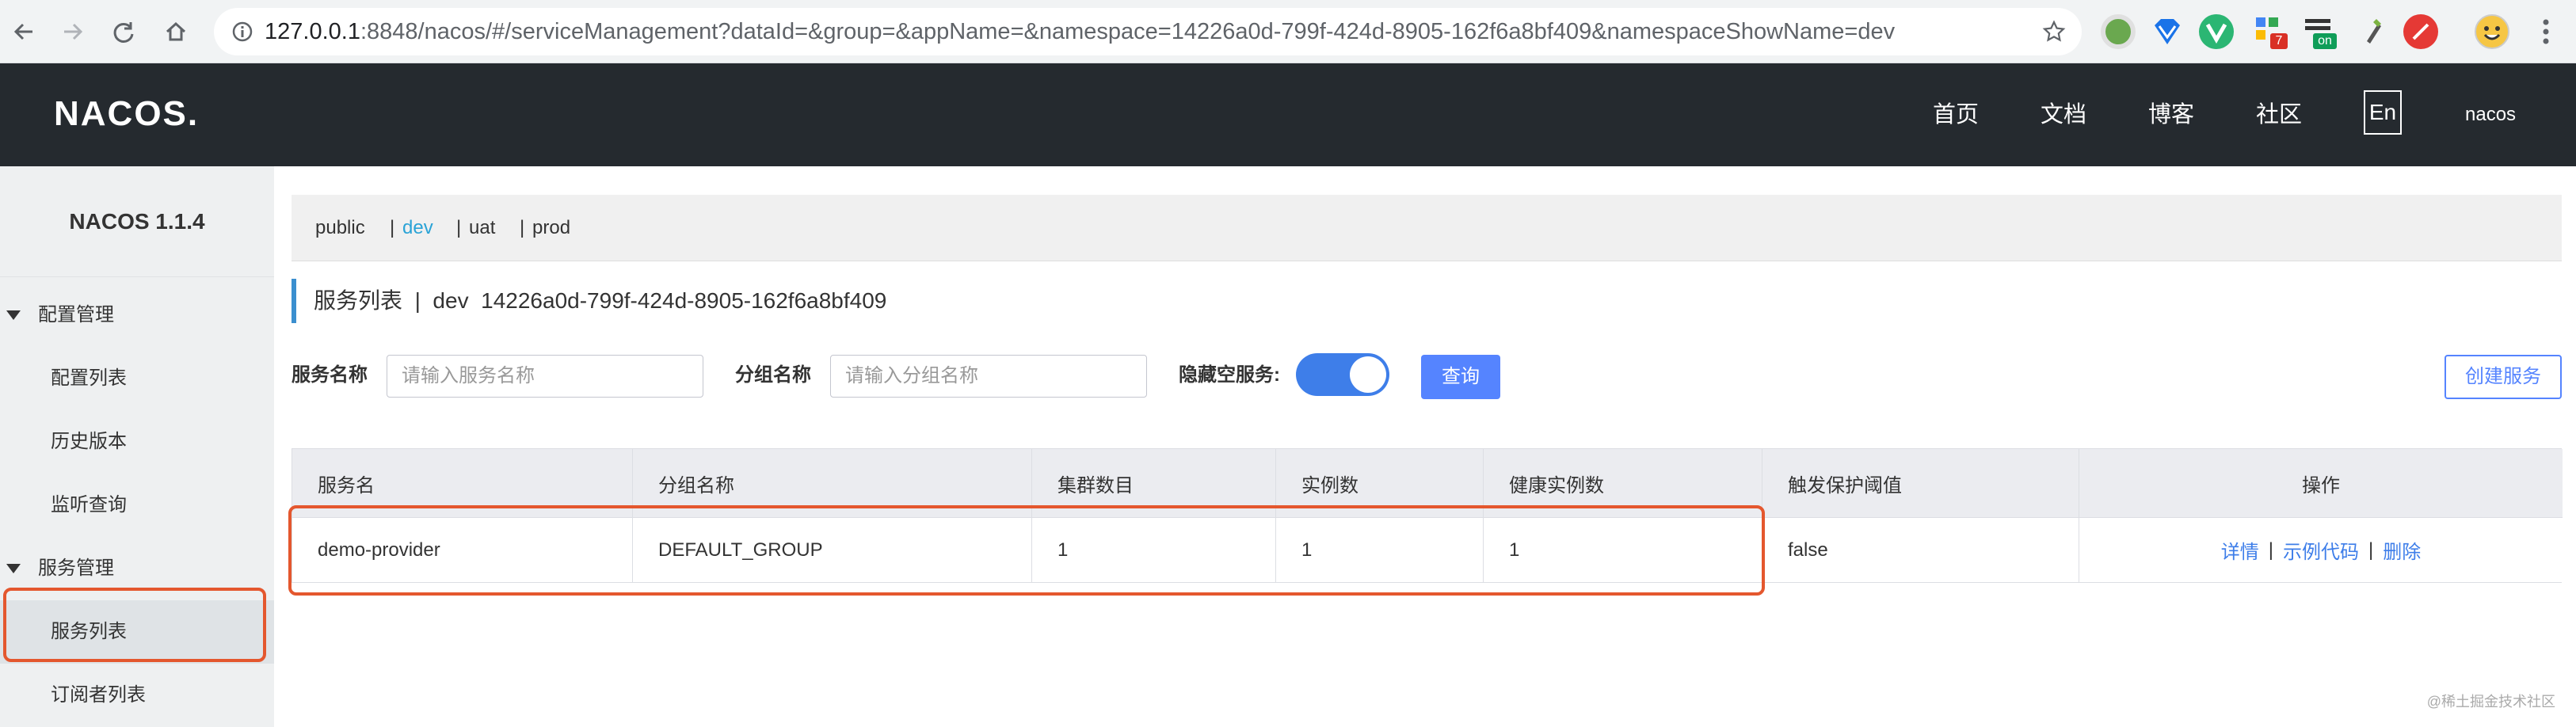  Describe the element at coordinates (242, 32) in the screenshot. I see `info-icon` at that location.